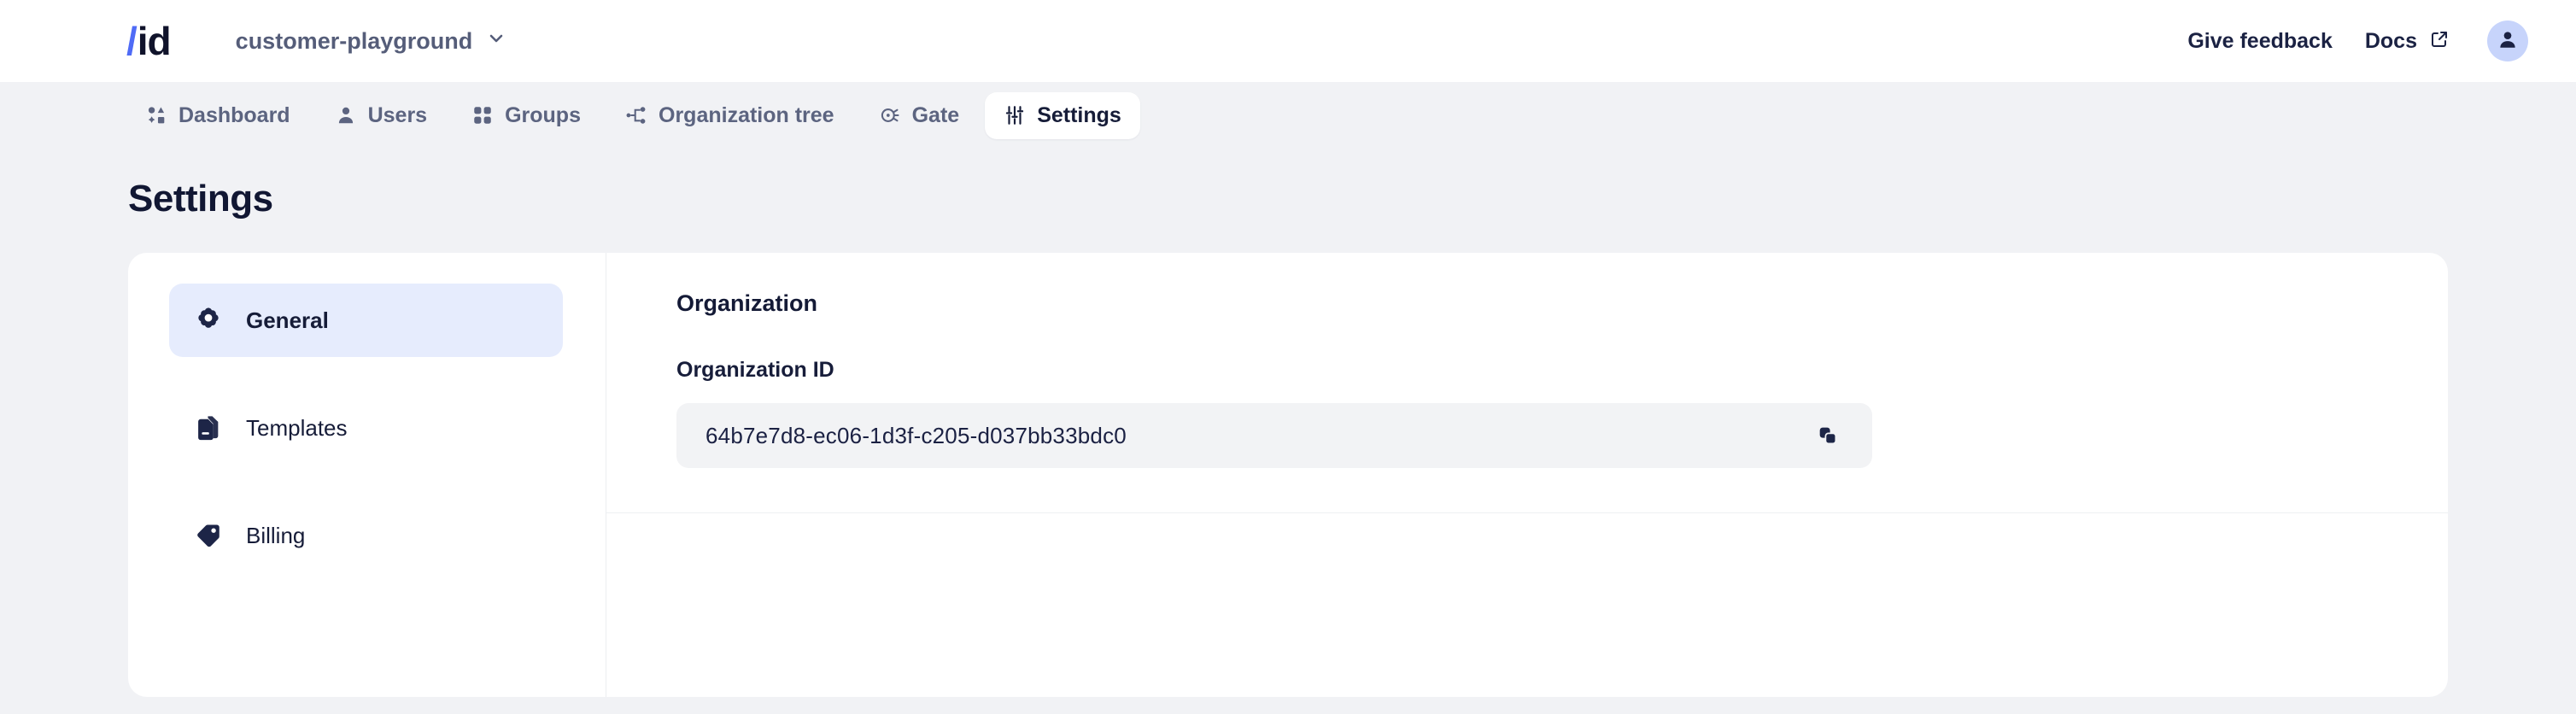  What do you see at coordinates (276, 535) in the screenshot?
I see `sidebar-item-billing-label: Billing` at bounding box center [276, 535].